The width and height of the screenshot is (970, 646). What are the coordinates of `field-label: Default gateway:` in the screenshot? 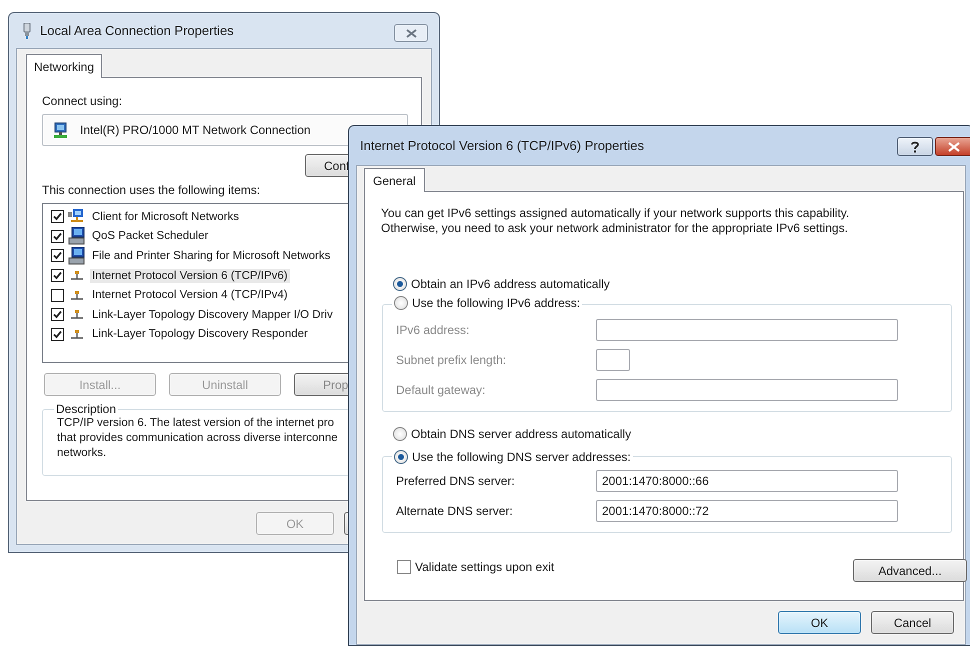 It's located at (441, 390).